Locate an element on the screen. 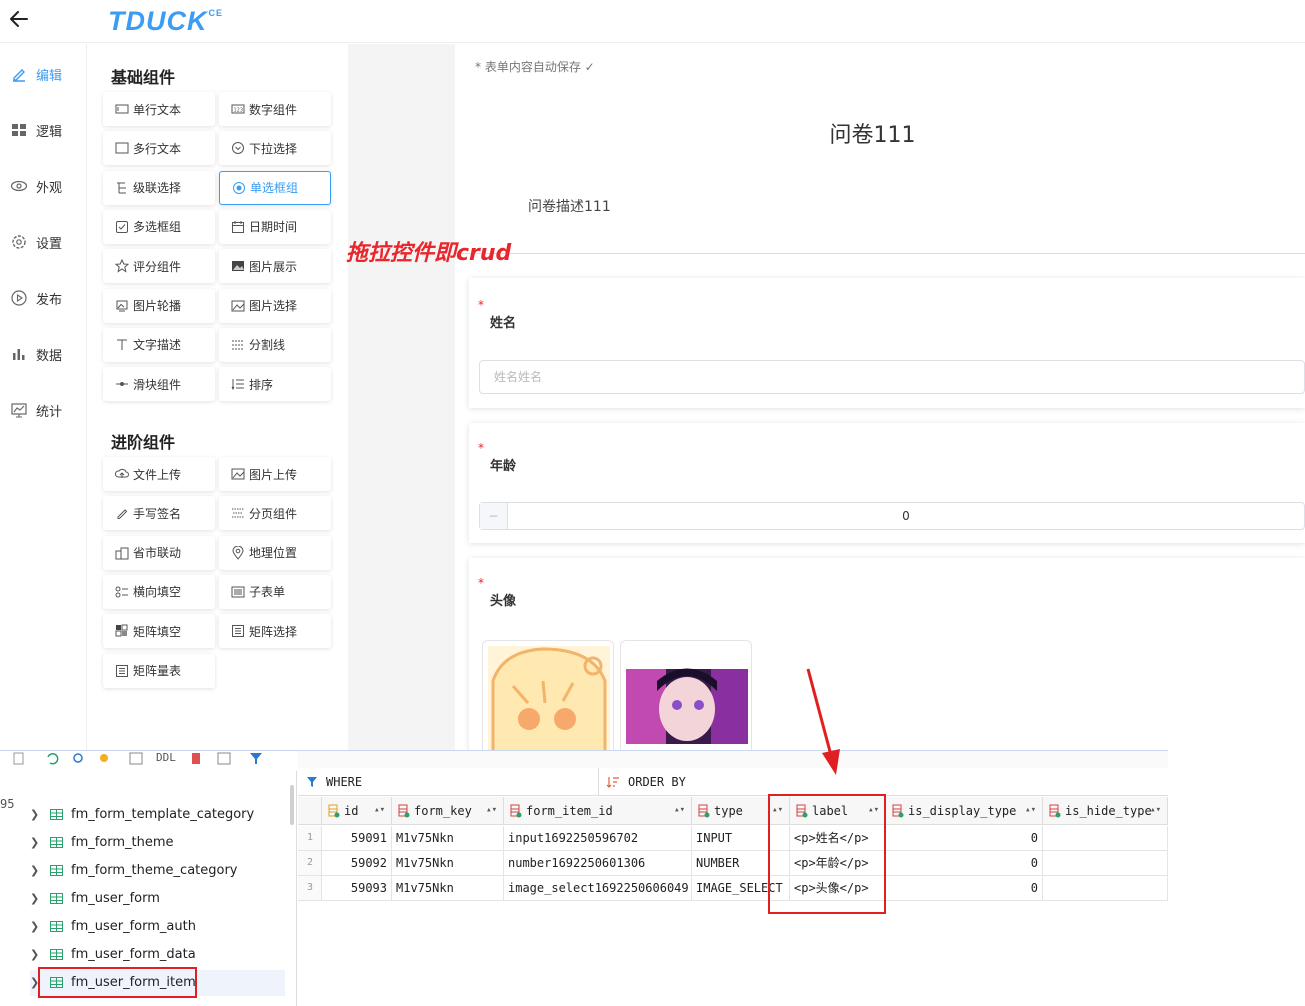 The width and height of the screenshot is (1305, 1006). component-label: 矩阵量表 is located at coordinates (157, 671).